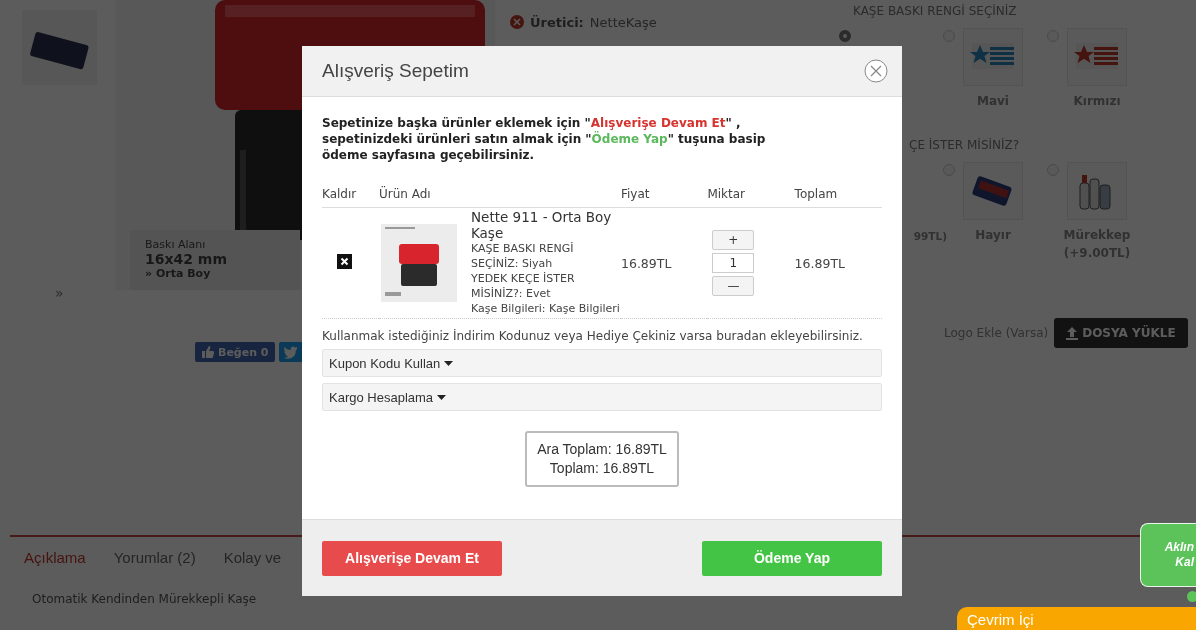 This screenshot has width=1196, height=630. I want to click on modal-title: Alışveriş Sepetim, so click(395, 71).